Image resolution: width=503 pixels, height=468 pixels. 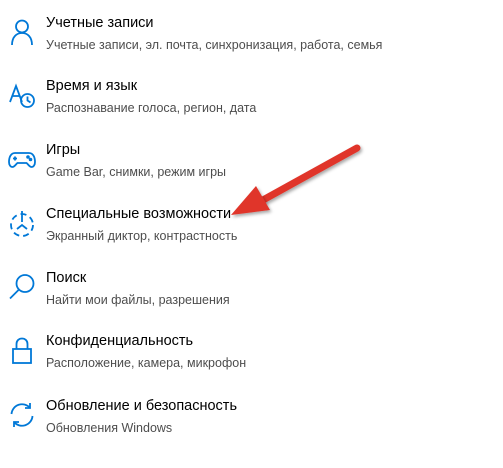 I want to click on settings-item-title: Специальные возможности, so click(x=139, y=214).